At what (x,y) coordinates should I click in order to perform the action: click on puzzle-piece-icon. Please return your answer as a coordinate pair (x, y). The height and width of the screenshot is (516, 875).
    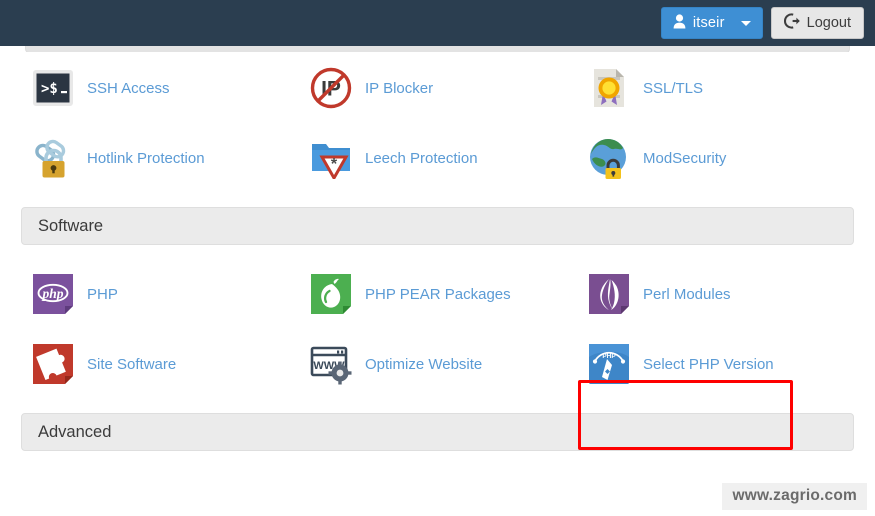
    Looking at the image, I should click on (53, 364).